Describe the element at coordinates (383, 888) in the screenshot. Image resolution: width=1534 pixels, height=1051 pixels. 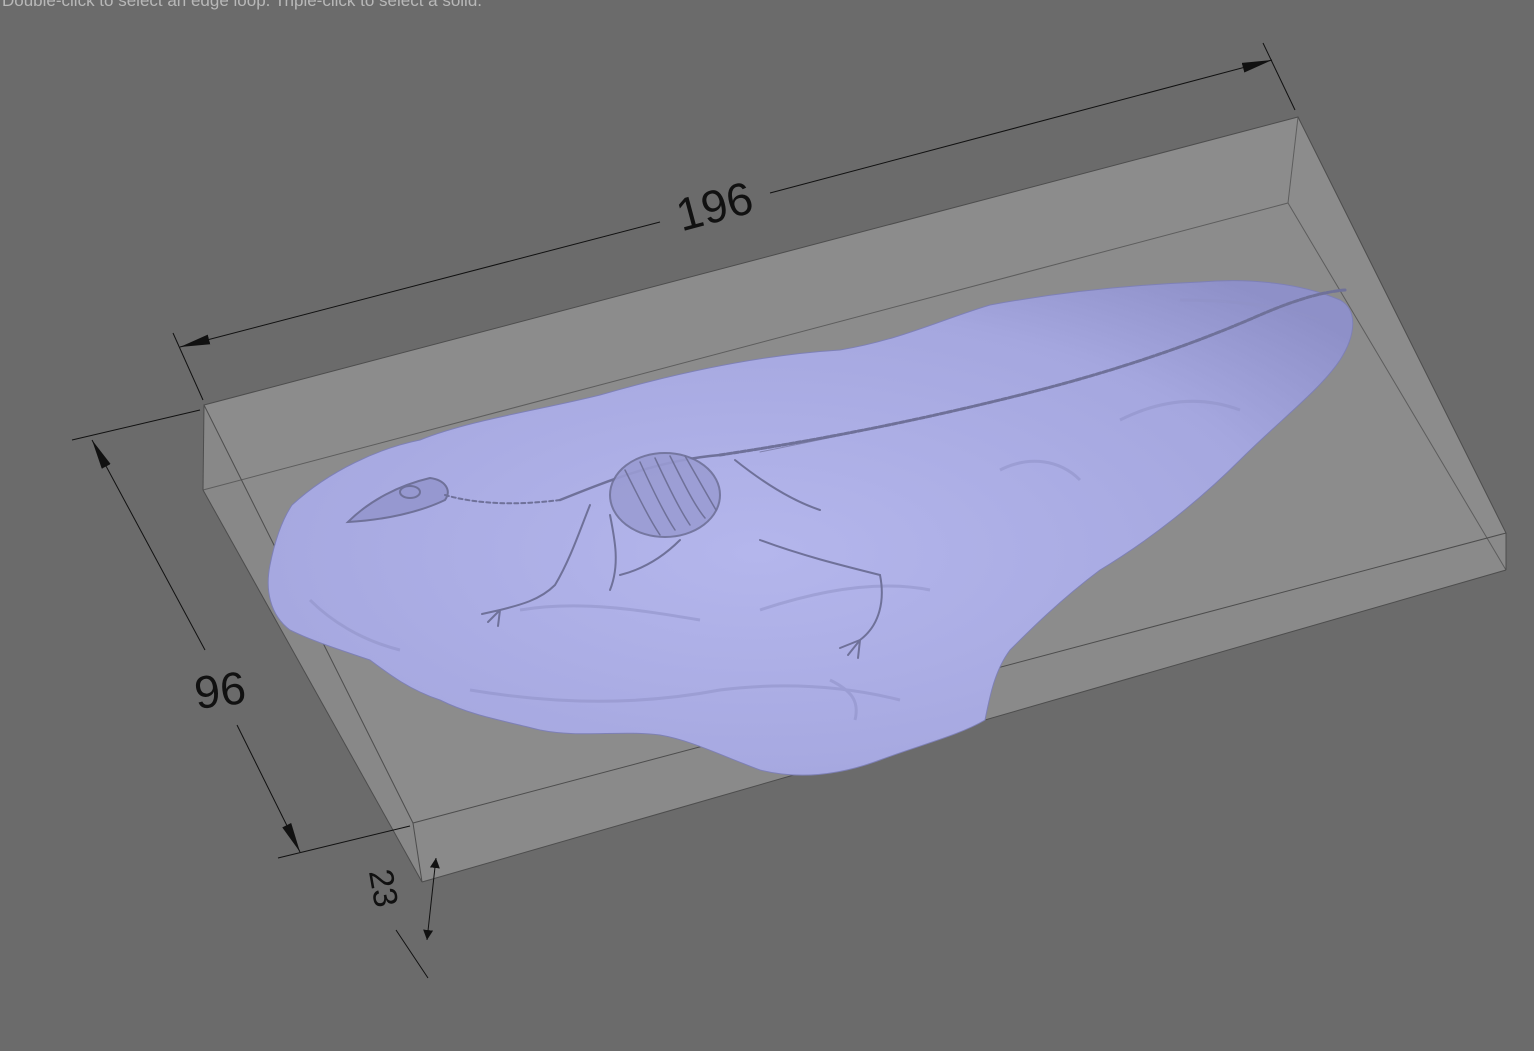
I see `height-label: 23` at that location.